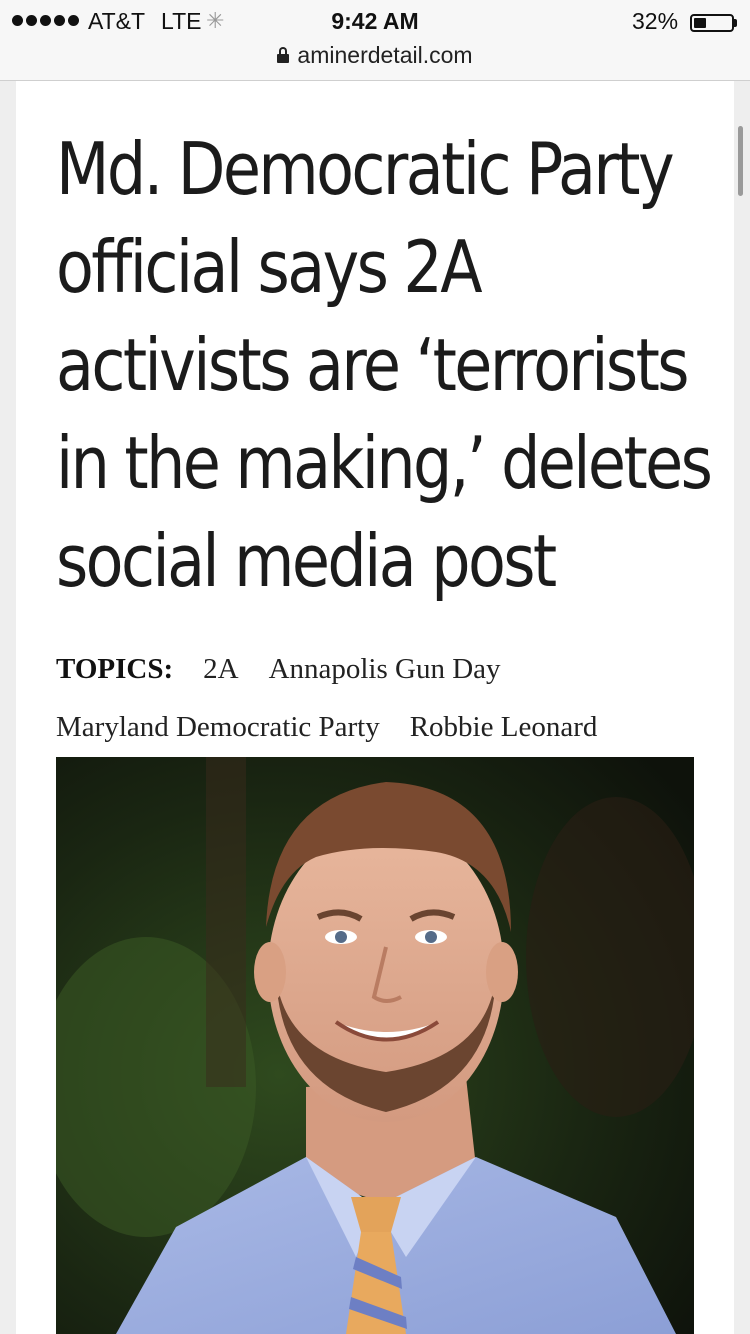 Image resolution: width=750 pixels, height=1334 pixels. What do you see at coordinates (386, 727) in the screenshot?
I see `topics-row-2: Maryland Democratic Party Robbie Leonard` at bounding box center [386, 727].